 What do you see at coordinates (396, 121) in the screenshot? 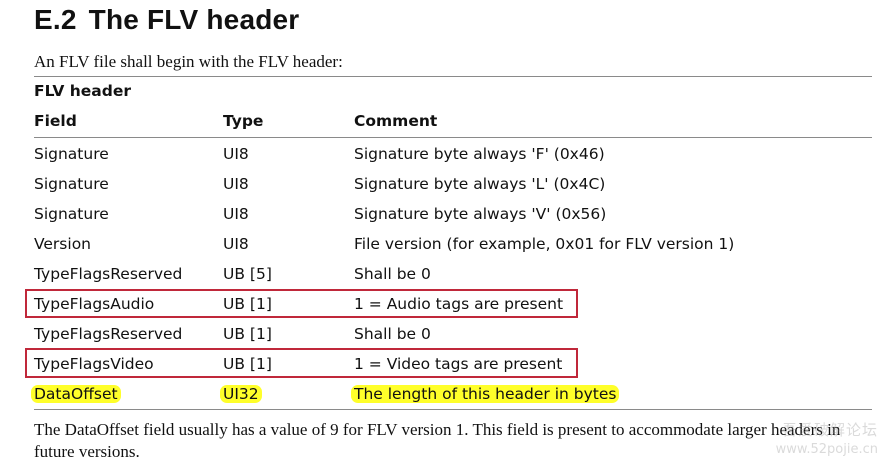
I see `column-header-comment: Comment` at bounding box center [396, 121].